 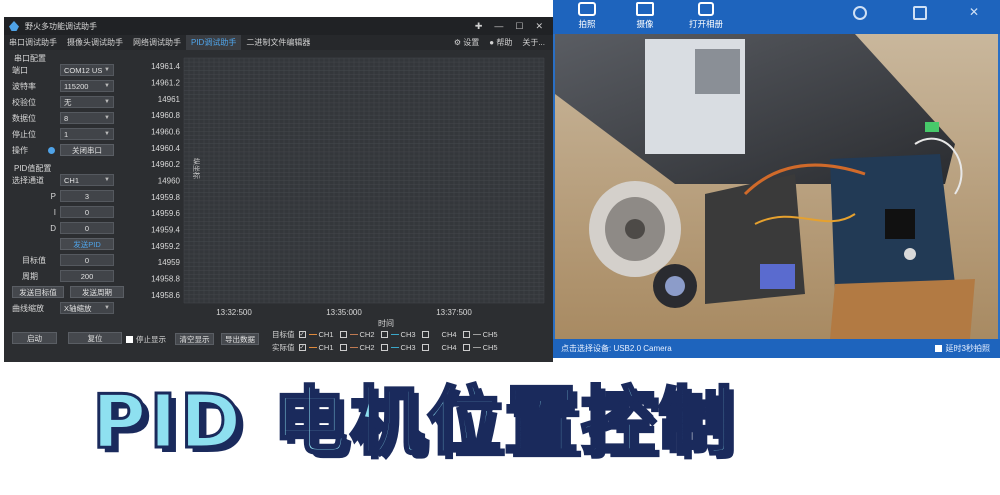 I want to click on target-legend-row: 目标值 CH1 CH2 CH3 CH4 CH5, so click(x=388, y=334).